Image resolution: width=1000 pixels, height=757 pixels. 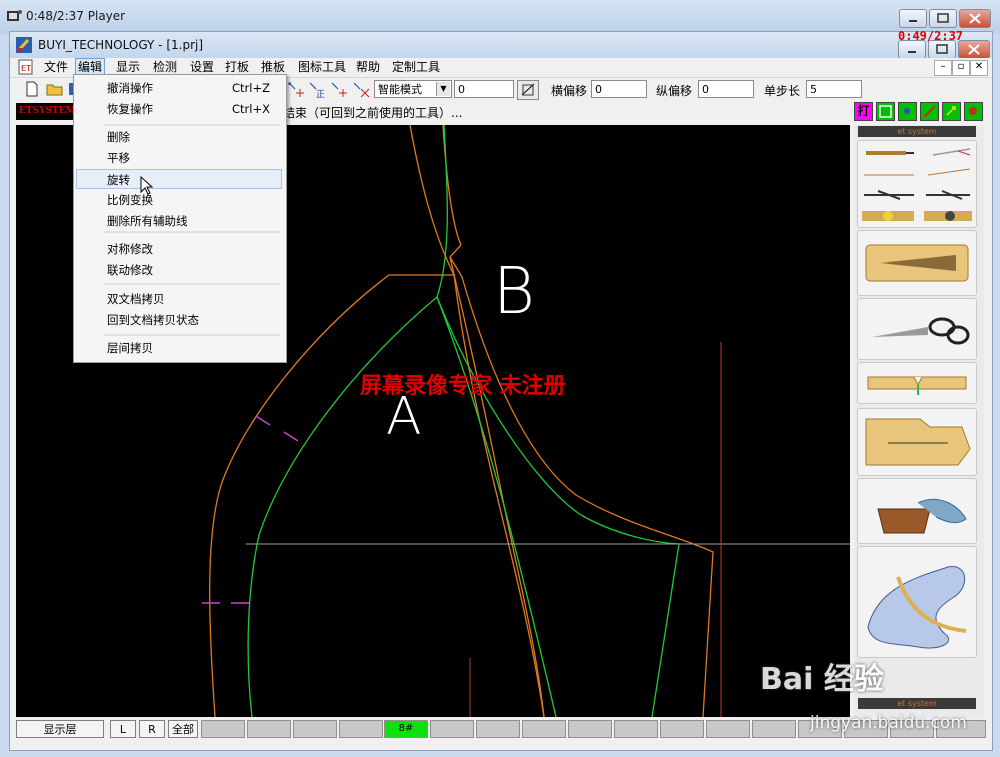 I want to click on player-minimize-button, so click(x=913, y=18).